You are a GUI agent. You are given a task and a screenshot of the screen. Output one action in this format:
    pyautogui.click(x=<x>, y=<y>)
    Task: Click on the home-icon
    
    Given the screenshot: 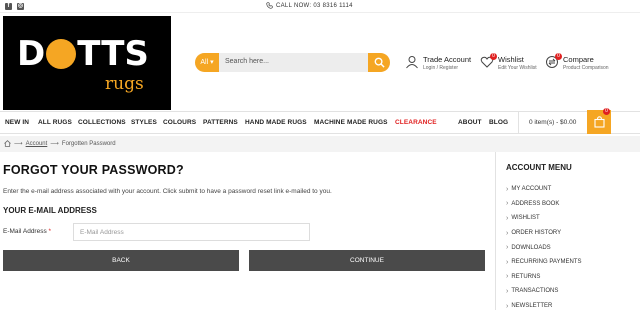 What is the action you would take?
    pyautogui.click(x=7, y=143)
    